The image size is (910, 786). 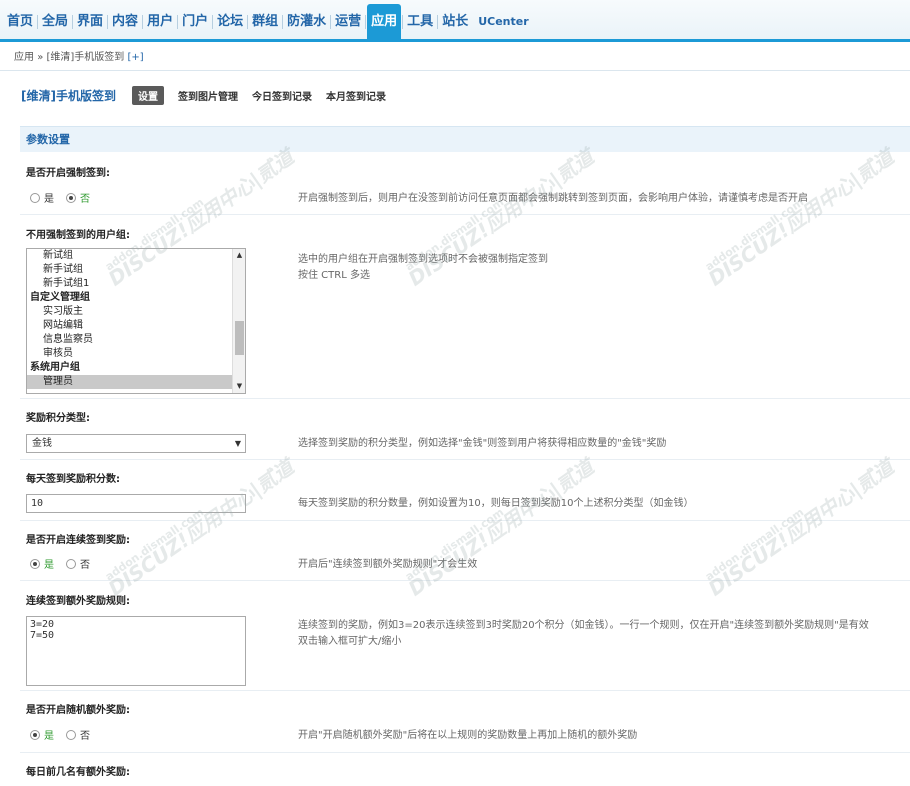 What do you see at coordinates (334, 275) in the screenshot?
I see `exempt-groups-hint-line2: 按住 CTRL 多选` at bounding box center [334, 275].